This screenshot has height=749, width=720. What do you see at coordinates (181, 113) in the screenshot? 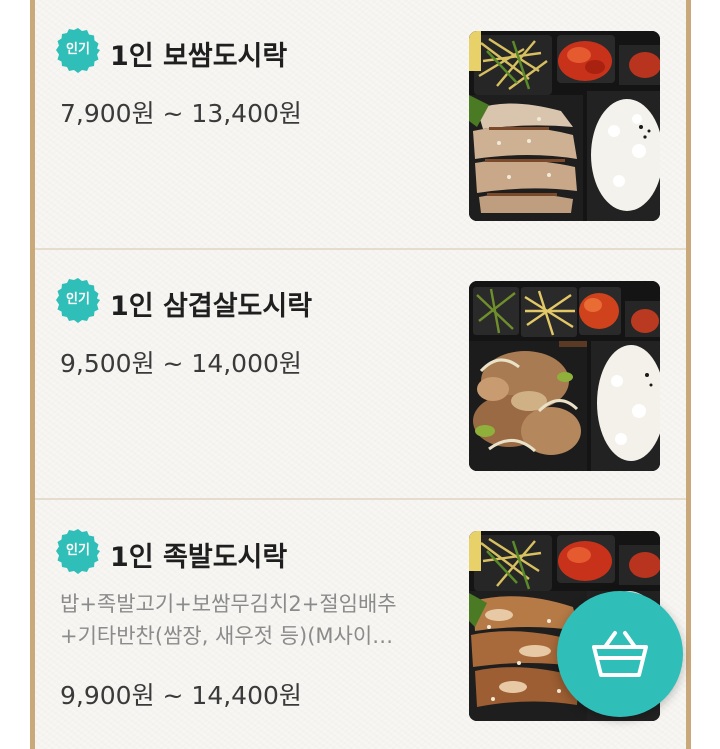
I see `item-price: 7,900원 ~ 13,400원` at bounding box center [181, 113].